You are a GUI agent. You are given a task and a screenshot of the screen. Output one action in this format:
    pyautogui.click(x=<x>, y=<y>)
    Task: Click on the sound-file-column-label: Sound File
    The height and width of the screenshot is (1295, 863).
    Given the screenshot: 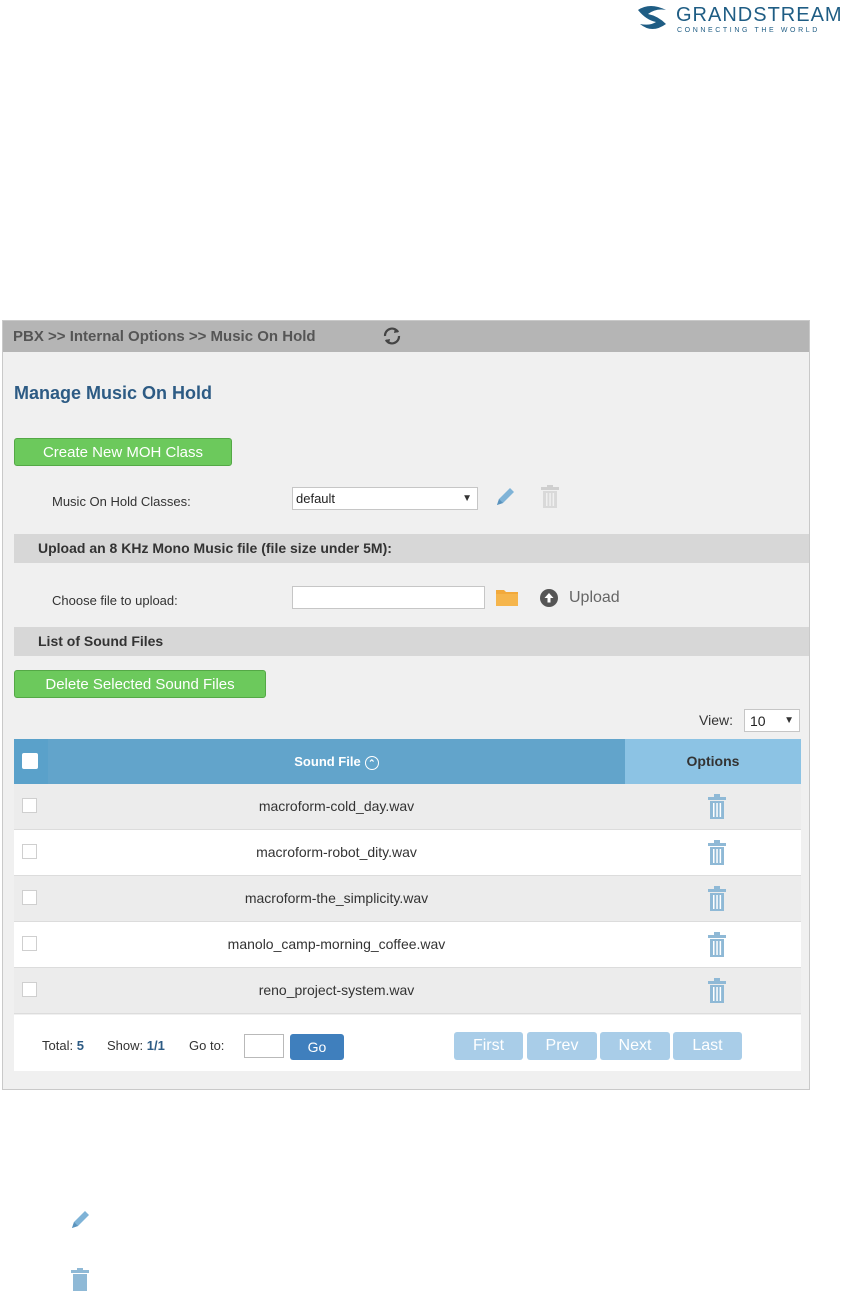 What is the action you would take?
    pyautogui.click(x=327, y=761)
    